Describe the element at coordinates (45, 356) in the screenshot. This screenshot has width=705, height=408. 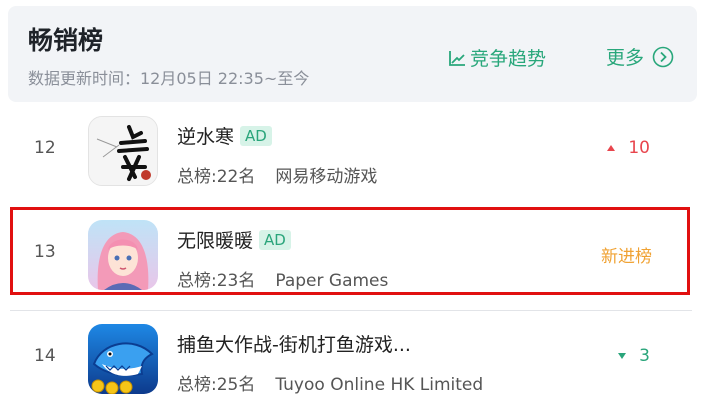
I see `rank-number: 14` at that location.